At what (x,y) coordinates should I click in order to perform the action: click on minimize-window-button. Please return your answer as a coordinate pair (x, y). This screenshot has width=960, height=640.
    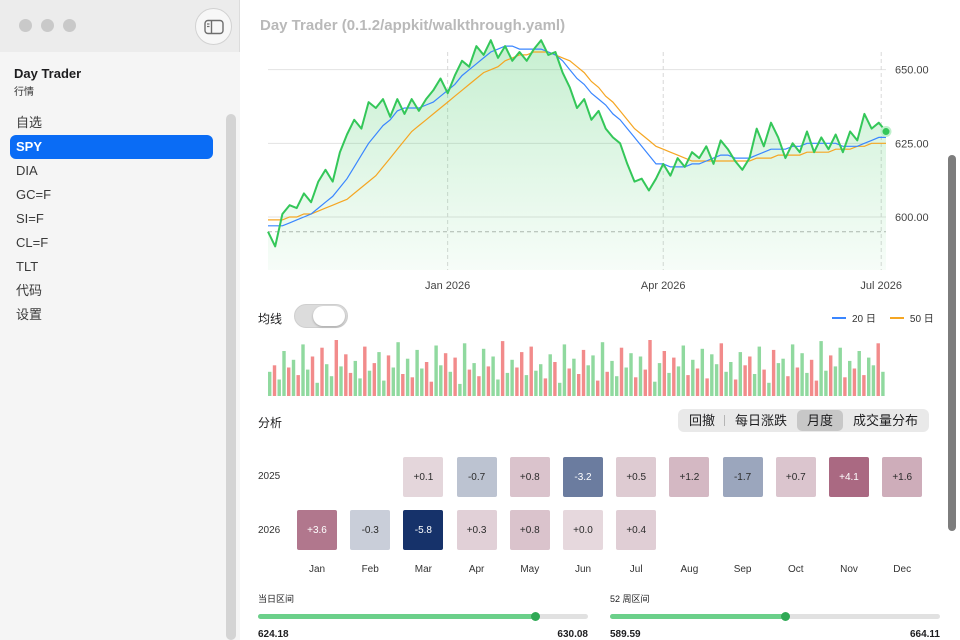
    Looking at the image, I should click on (47, 25).